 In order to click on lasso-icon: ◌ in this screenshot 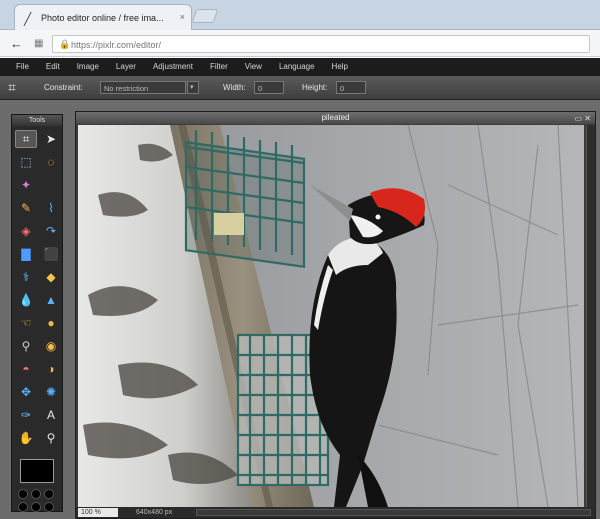, I will do `click(51, 162)`.